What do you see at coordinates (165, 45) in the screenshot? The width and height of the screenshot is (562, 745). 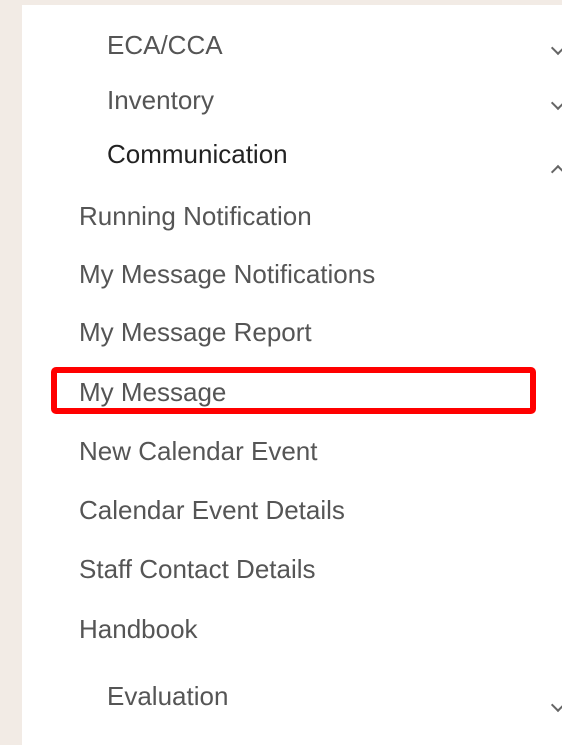 I see `menu-group-eca-cca: ECA/CCA` at bounding box center [165, 45].